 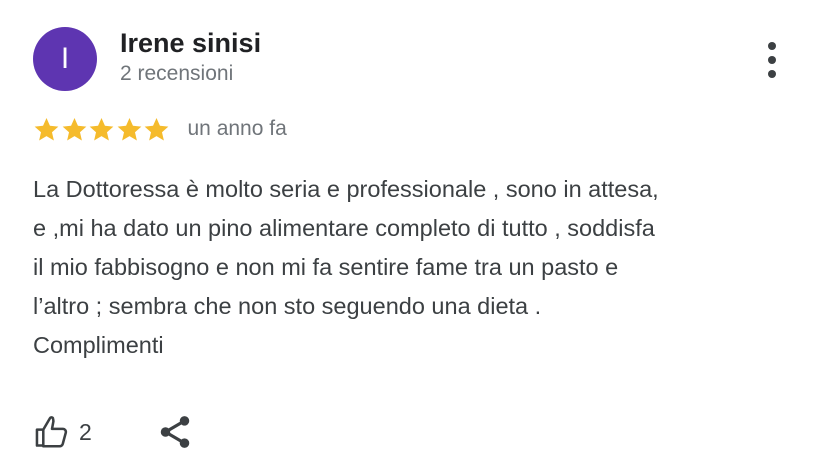 What do you see at coordinates (177, 73) in the screenshot?
I see `reviewer-review-count: 2 recensioni` at bounding box center [177, 73].